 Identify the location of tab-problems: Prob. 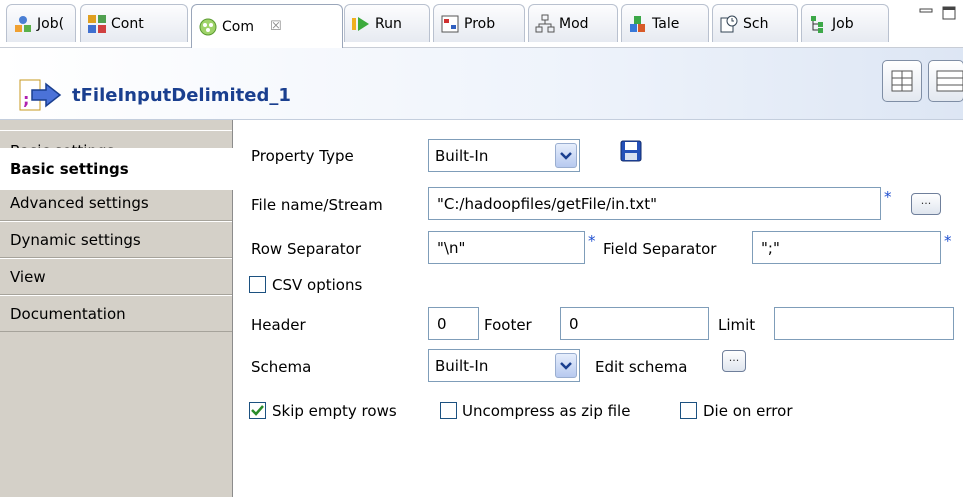
(479, 23).